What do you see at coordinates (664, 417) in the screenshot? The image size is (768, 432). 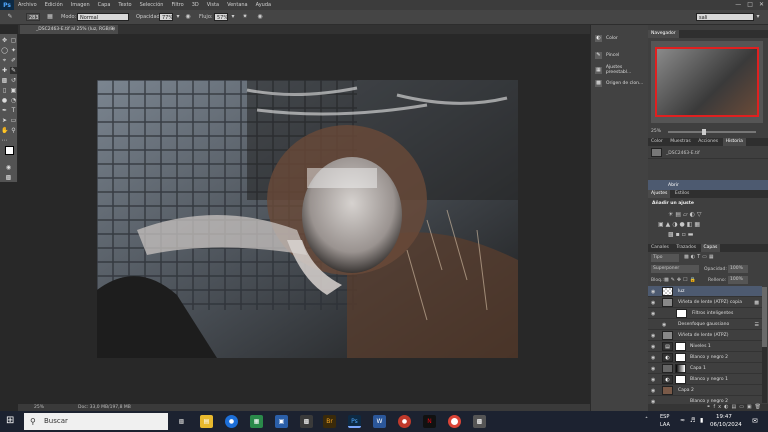 I see `input-language: ESP` at bounding box center [664, 417].